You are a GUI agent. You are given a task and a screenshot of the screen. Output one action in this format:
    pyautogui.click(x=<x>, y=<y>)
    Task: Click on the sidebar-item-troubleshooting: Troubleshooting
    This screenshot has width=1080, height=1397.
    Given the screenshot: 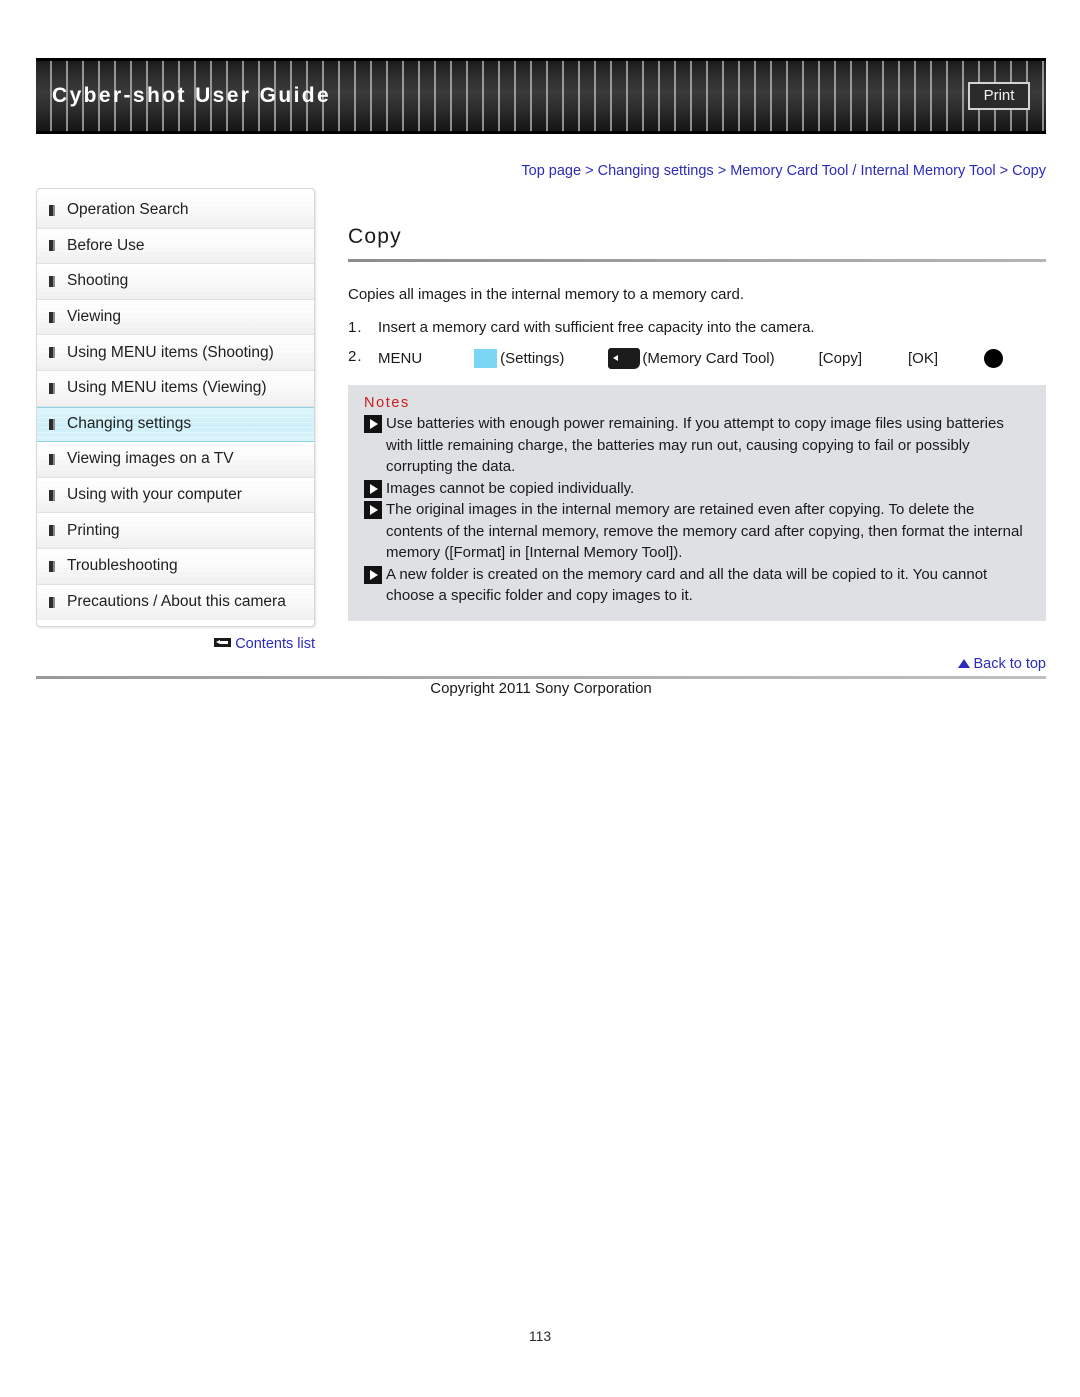 What is the action you would take?
    pyautogui.click(x=175, y=566)
    